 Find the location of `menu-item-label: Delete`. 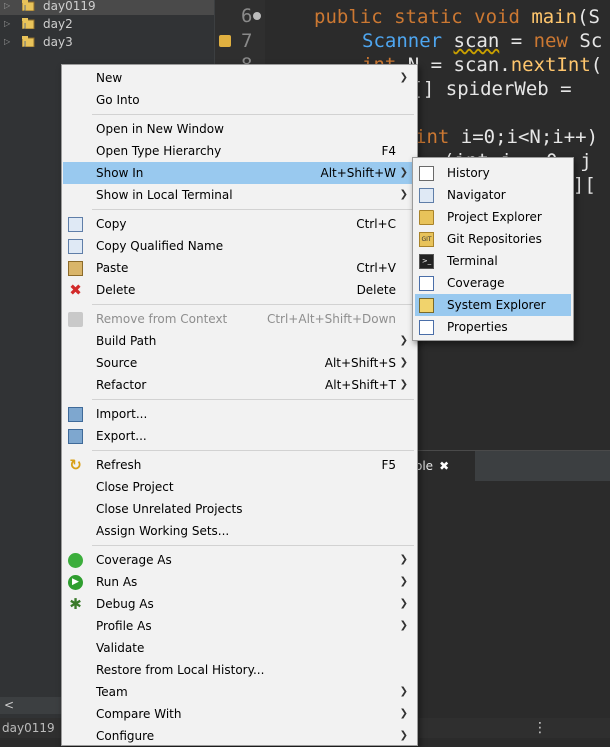

menu-item-label: Delete is located at coordinates (116, 290).